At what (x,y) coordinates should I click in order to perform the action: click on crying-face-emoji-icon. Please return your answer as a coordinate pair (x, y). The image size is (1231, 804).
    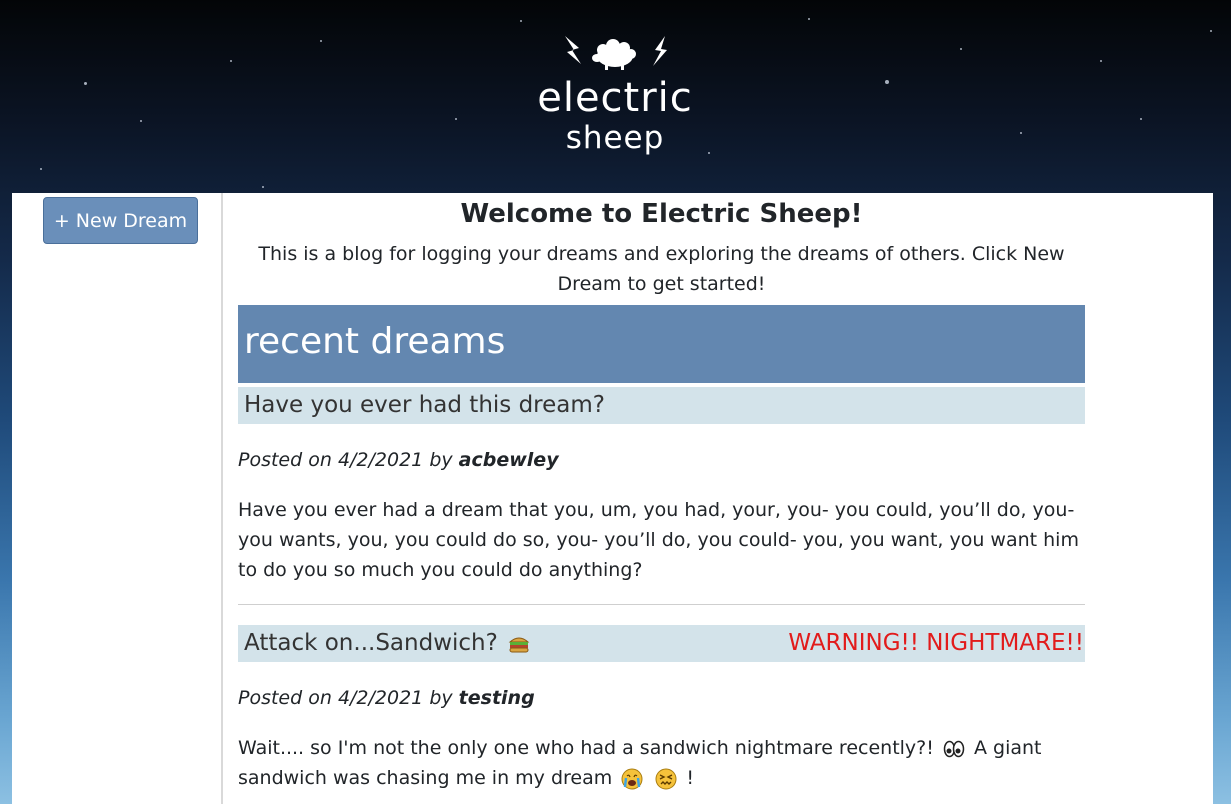
    Looking at the image, I should click on (632, 778).